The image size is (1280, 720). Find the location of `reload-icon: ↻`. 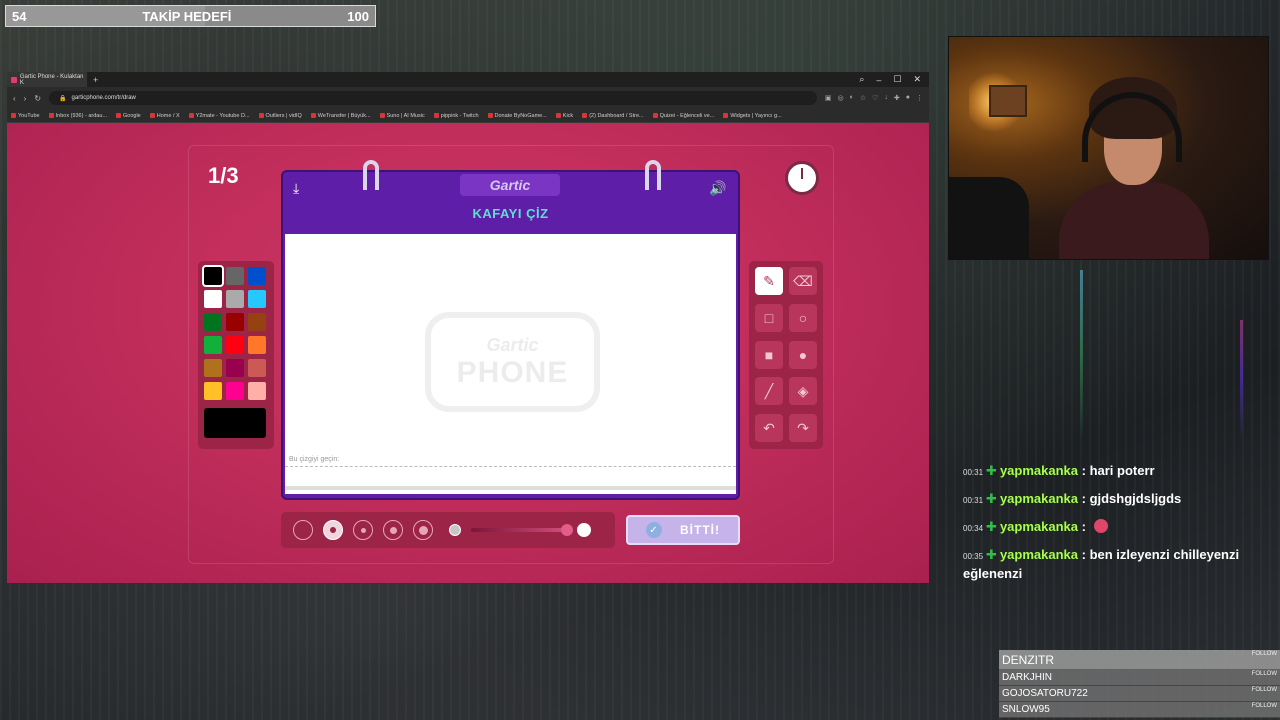

reload-icon: ↻ is located at coordinates (37, 98).